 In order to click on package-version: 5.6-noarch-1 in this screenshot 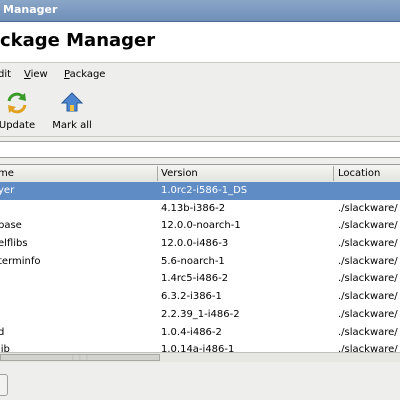, I will do `click(193, 261)`.